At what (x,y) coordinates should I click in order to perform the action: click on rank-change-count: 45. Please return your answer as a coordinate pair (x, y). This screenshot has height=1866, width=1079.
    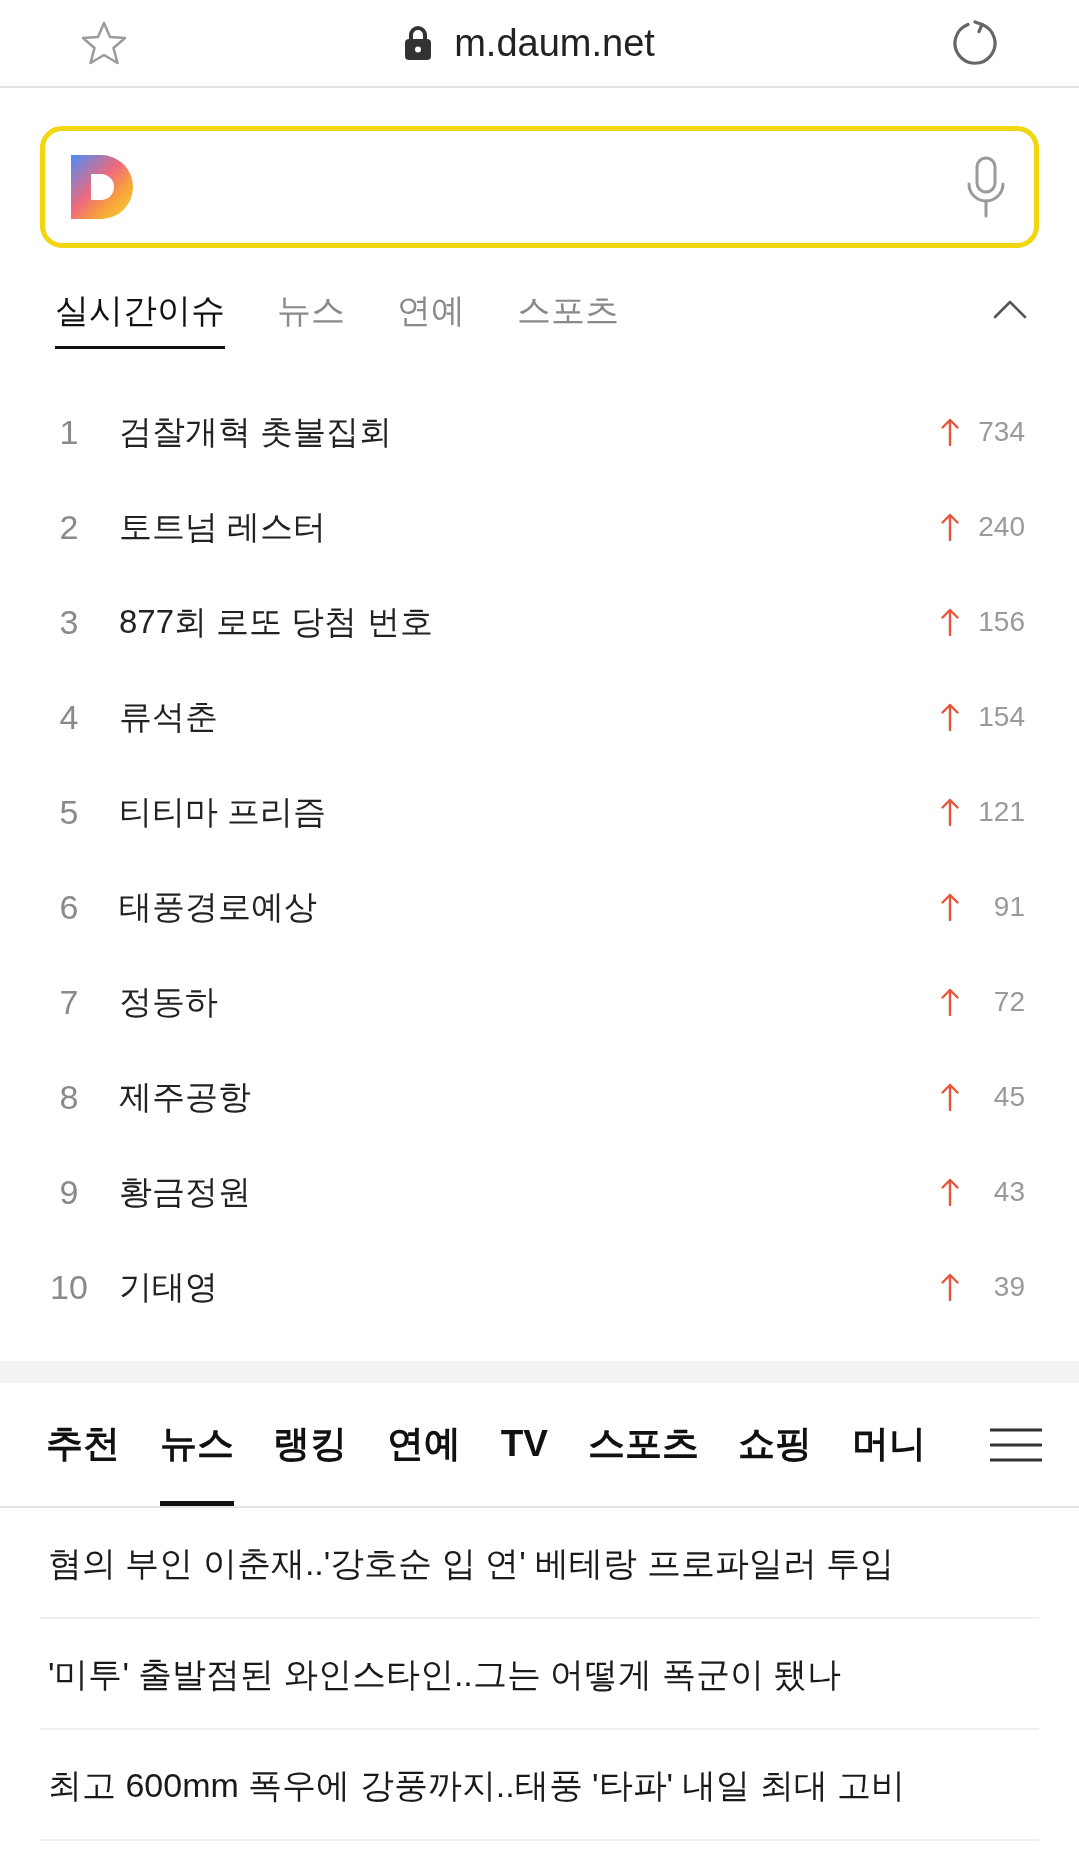
    Looking at the image, I should click on (1008, 1096).